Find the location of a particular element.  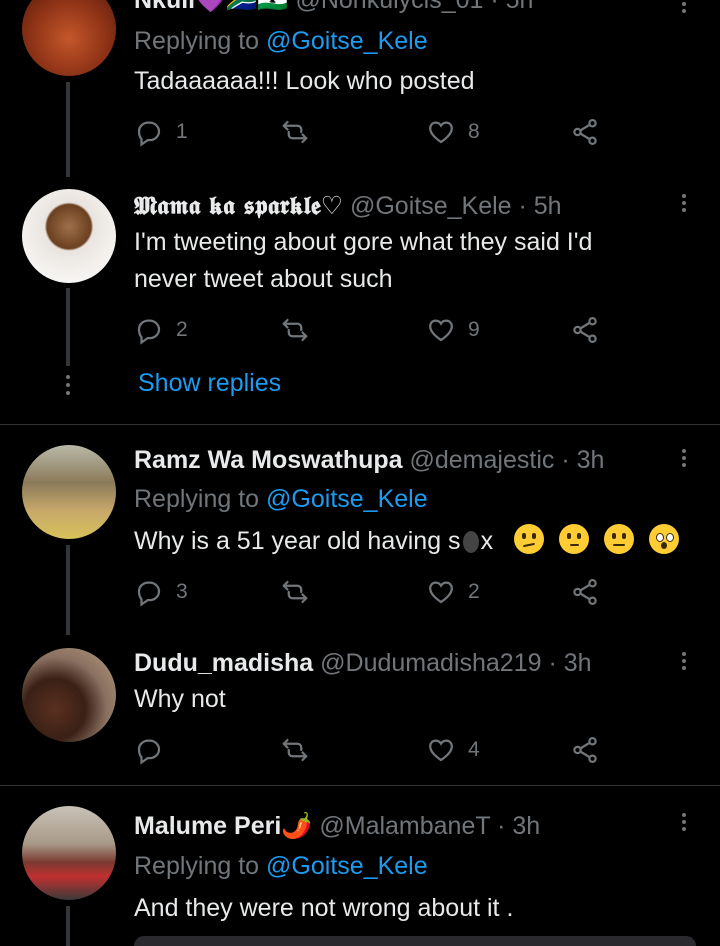

tweet-actions: 3 2 is located at coordinates (374, 592).